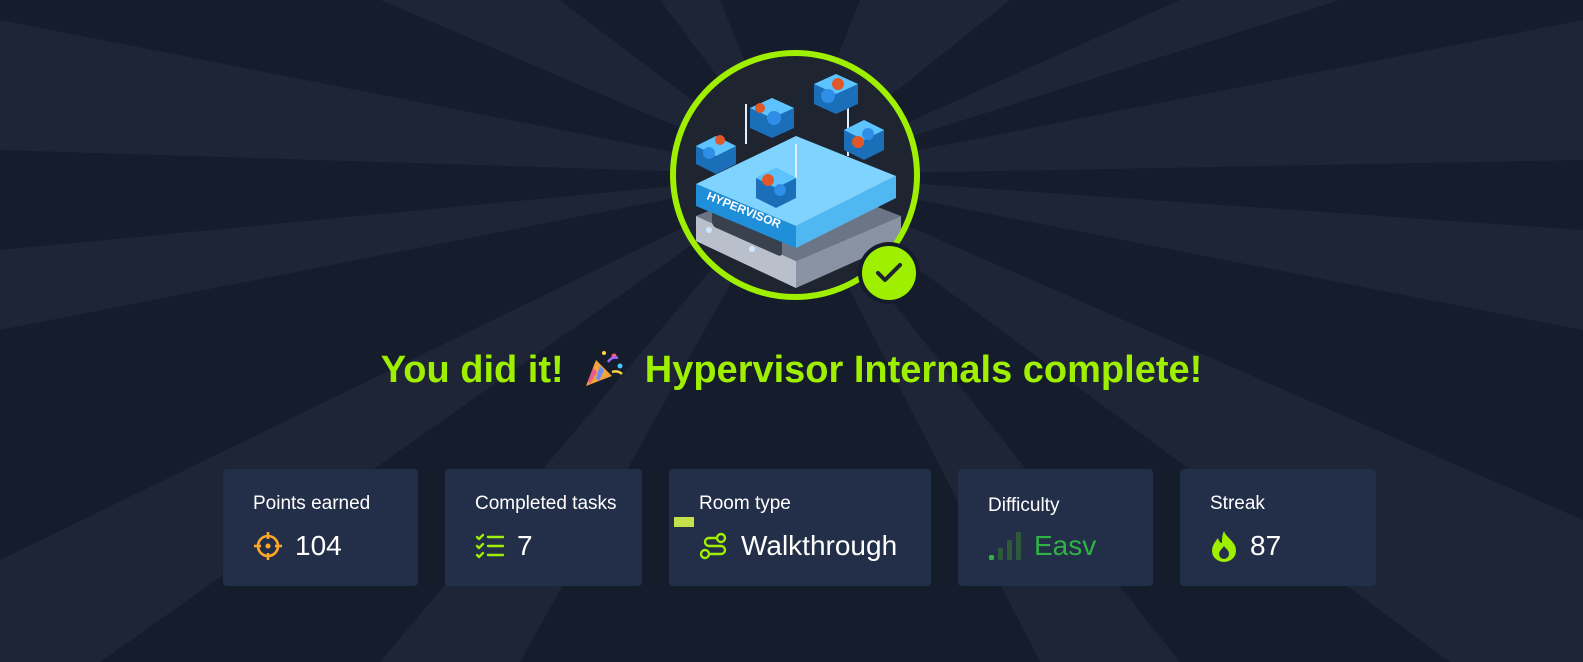 This screenshot has width=1583, height=662. What do you see at coordinates (795, 175) in the screenshot?
I see `room-badge: HYPERVISOR` at bounding box center [795, 175].